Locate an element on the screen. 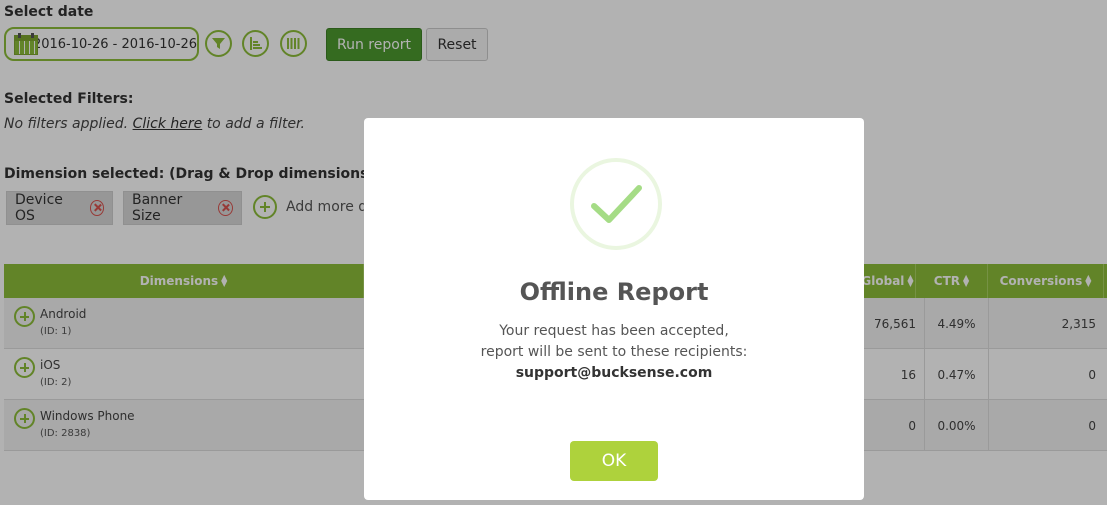 Image resolution: width=1107 pixels, height=505 pixels. dialog-line-2: report will be sent to these recipients: is located at coordinates (614, 352).